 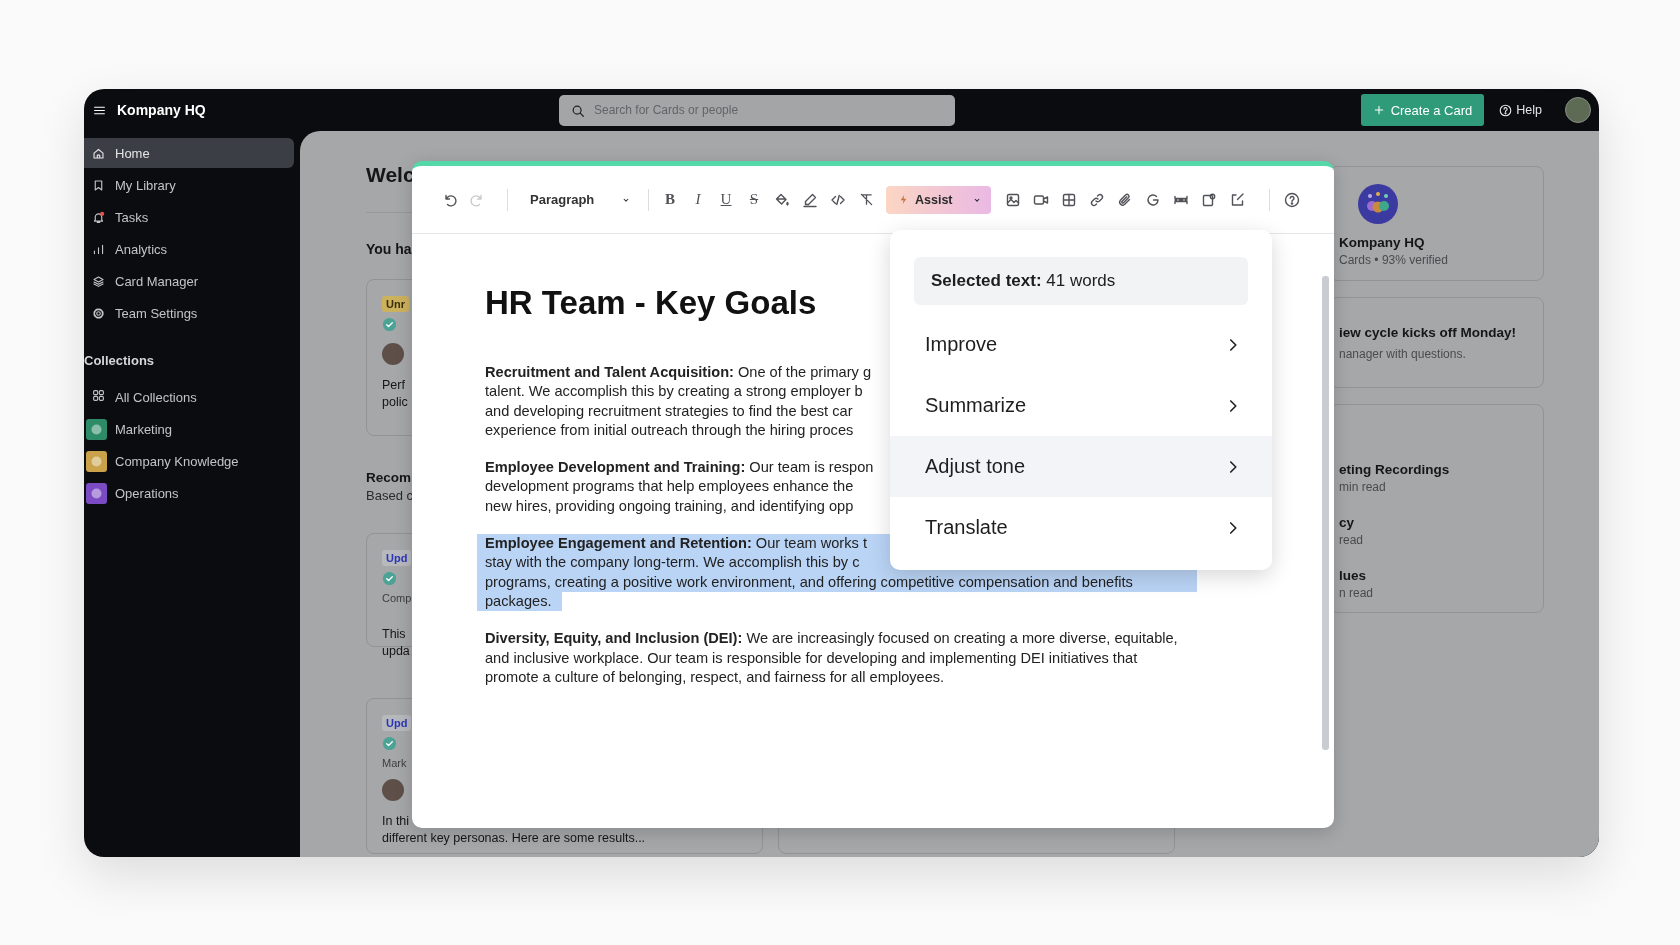 What do you see at coordinates (903, 199) in the screenshot?
I see `lightning-icon` at bounding box center [903, 199].